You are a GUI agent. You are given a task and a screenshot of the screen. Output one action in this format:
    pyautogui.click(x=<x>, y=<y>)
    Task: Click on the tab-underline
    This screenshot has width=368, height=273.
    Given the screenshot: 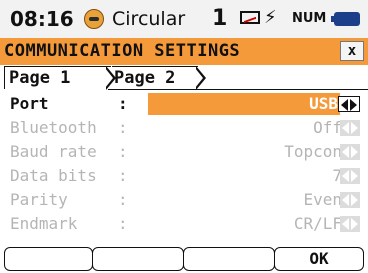 What is the action you would take?
    pyautogui.click(x=238, y=89)
    